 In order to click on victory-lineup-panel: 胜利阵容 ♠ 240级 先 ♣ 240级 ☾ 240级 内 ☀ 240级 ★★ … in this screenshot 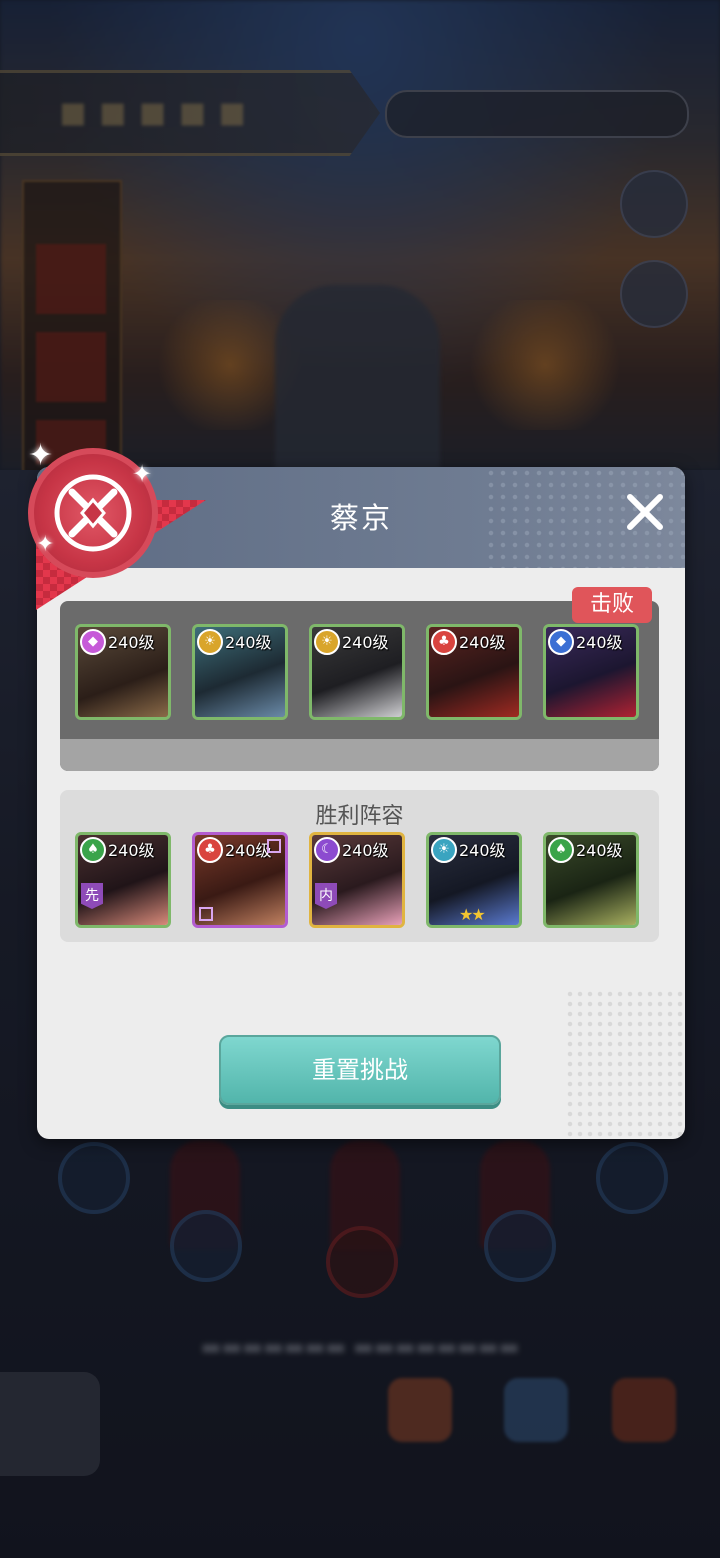, I will do `click(359, 866)`.